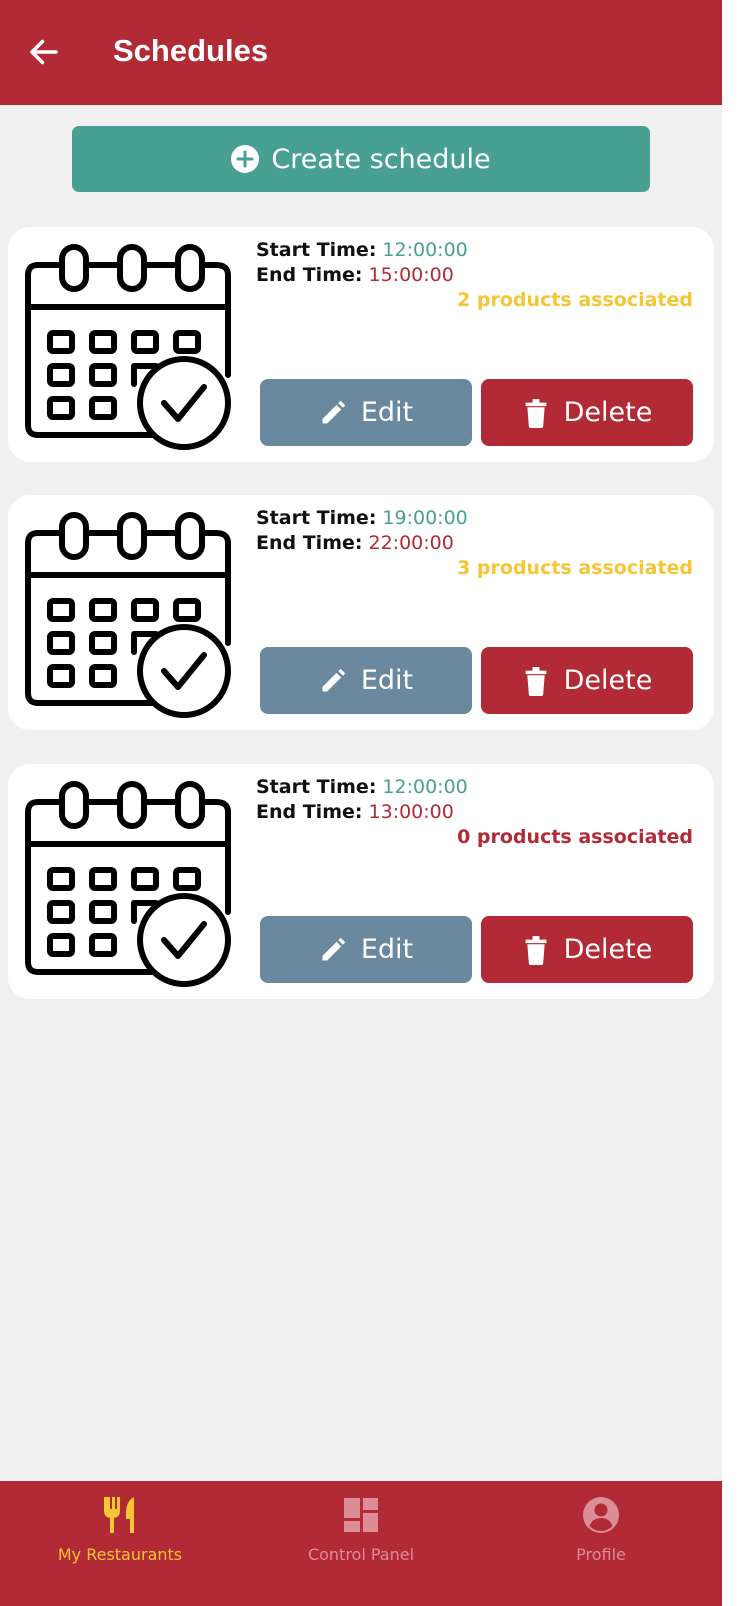  I want to click on end-time-row: End Time: 15:00:00, so click(355, 275).